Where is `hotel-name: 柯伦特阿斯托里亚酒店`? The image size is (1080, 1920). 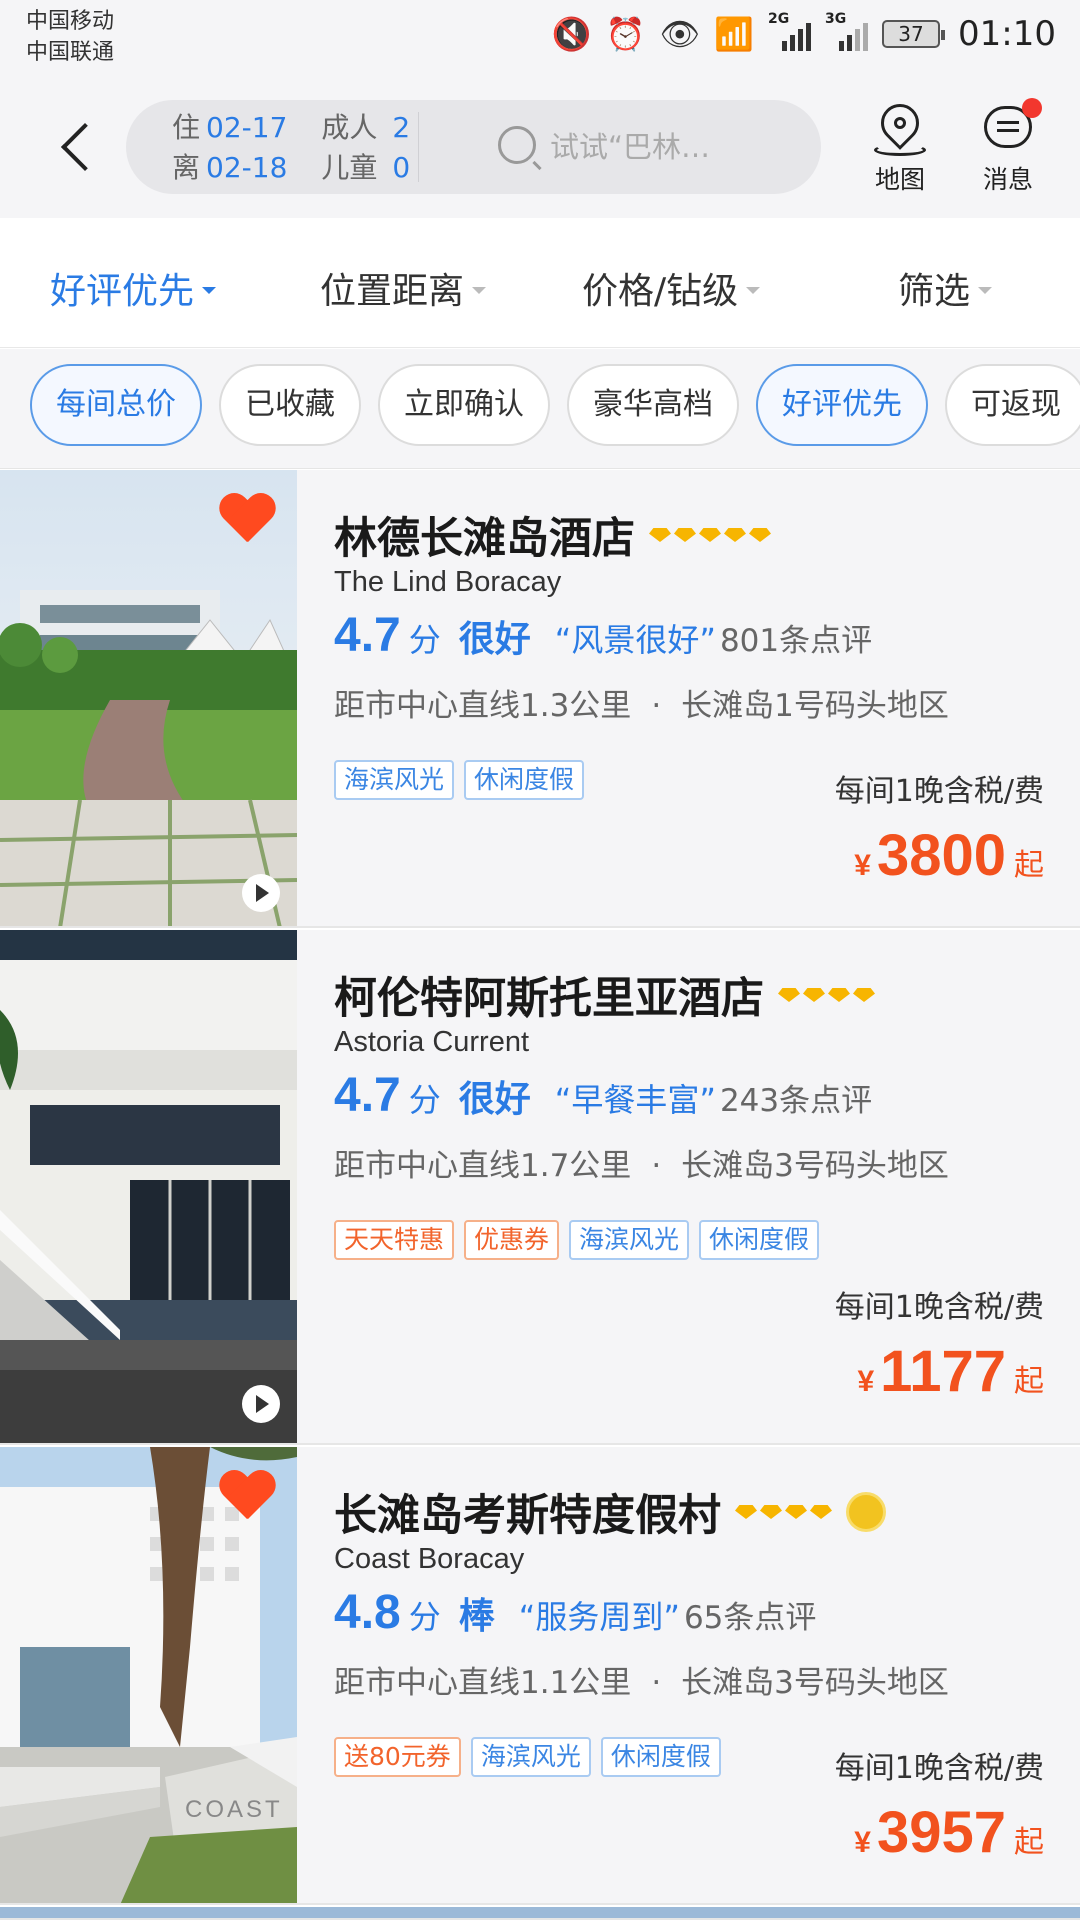 hotel-name: 柯伦特阿斯托里亚酒店 is located at coordinates (604, 995).